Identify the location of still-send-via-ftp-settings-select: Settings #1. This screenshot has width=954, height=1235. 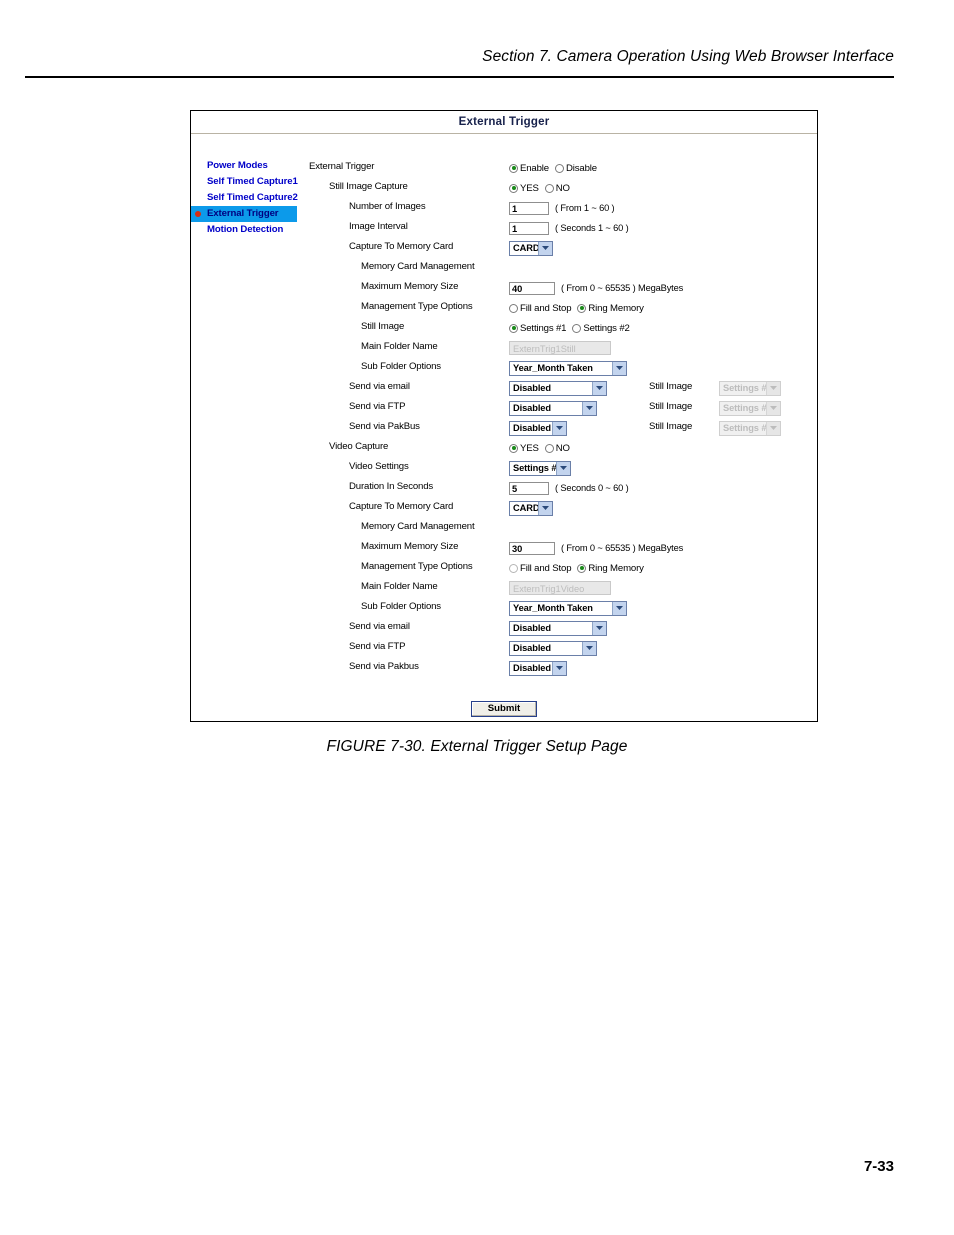
(750, 408).